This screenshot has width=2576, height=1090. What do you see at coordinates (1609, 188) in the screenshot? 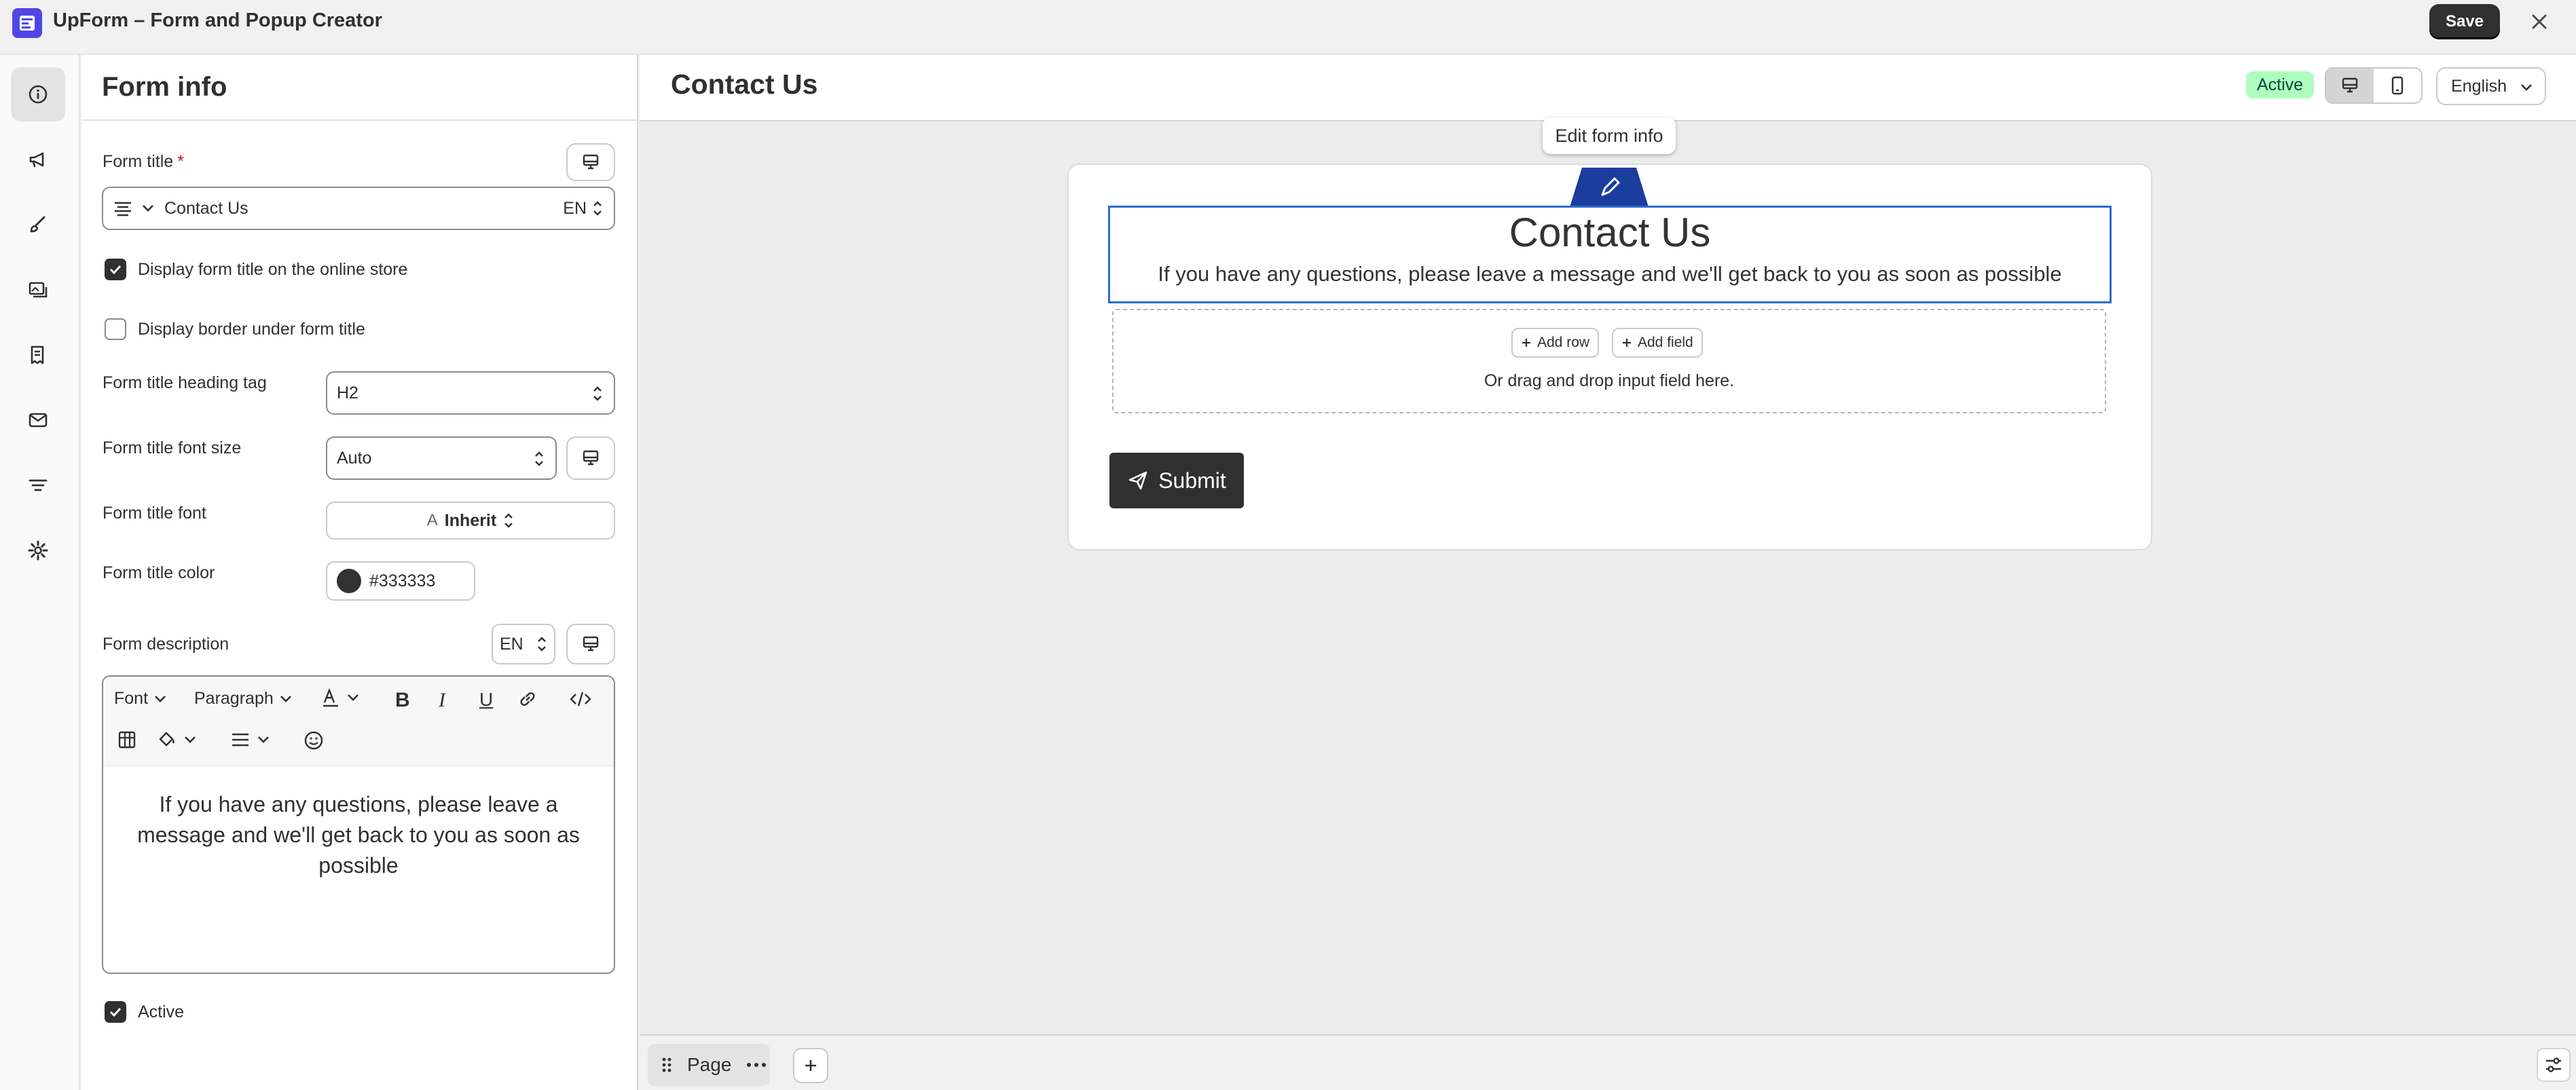
I see `edit-form-info-button` at bounding box center [1609, 188].